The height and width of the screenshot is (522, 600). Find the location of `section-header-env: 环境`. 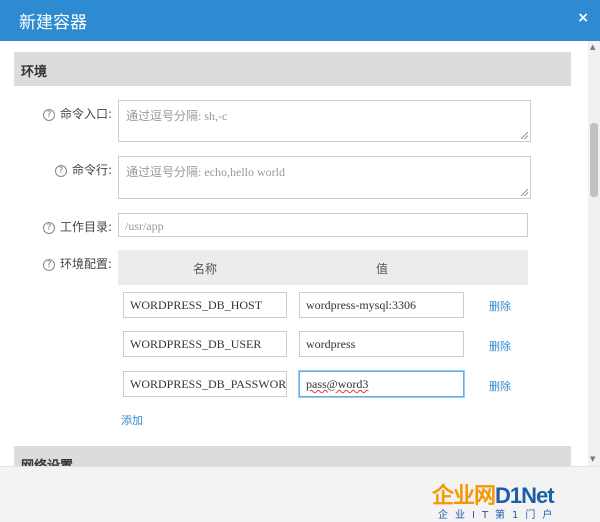

section-header-env: 环境 is located at coordinates (292, 69).